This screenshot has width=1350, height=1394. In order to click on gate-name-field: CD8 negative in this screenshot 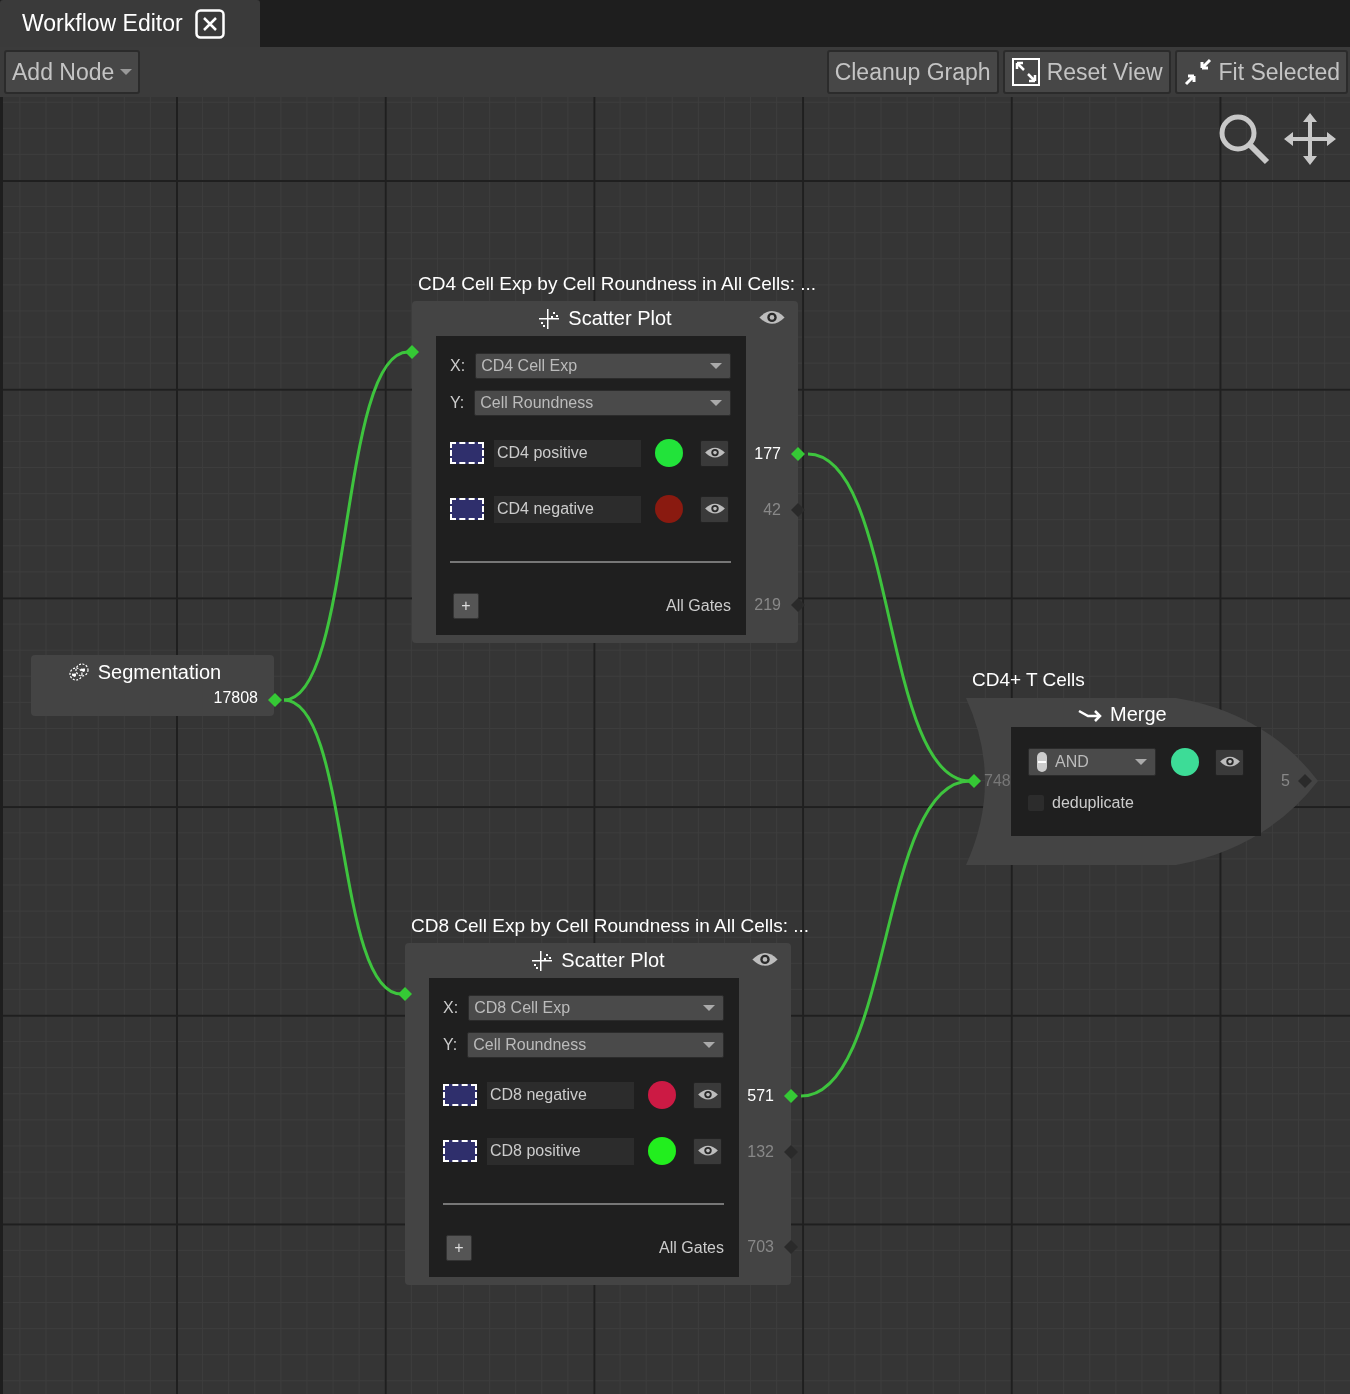, I will do `click(560, 1095)`.